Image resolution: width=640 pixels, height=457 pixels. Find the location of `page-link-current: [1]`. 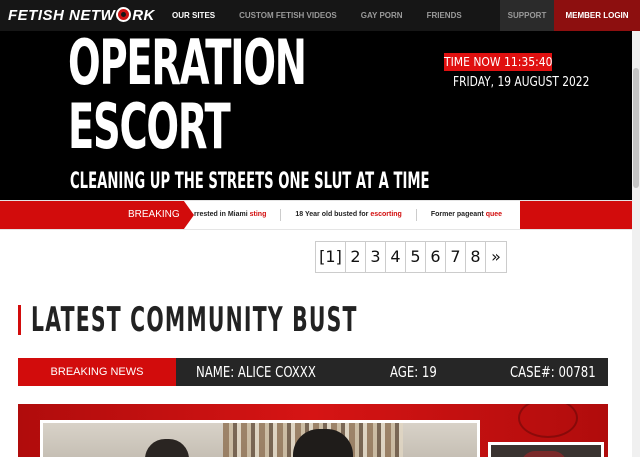

page-link-current: [1] is located at coordinates (331, 257).